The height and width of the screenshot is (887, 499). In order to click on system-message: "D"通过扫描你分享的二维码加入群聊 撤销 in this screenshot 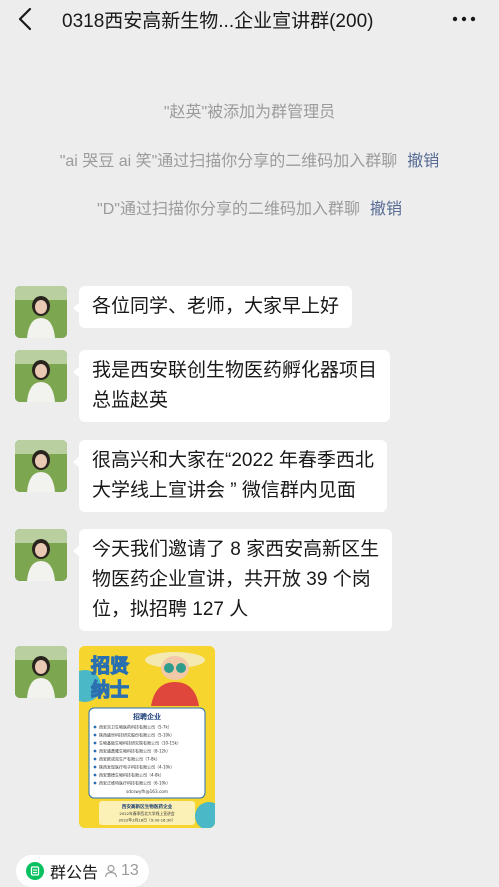, I will do `click(249, 207)`.